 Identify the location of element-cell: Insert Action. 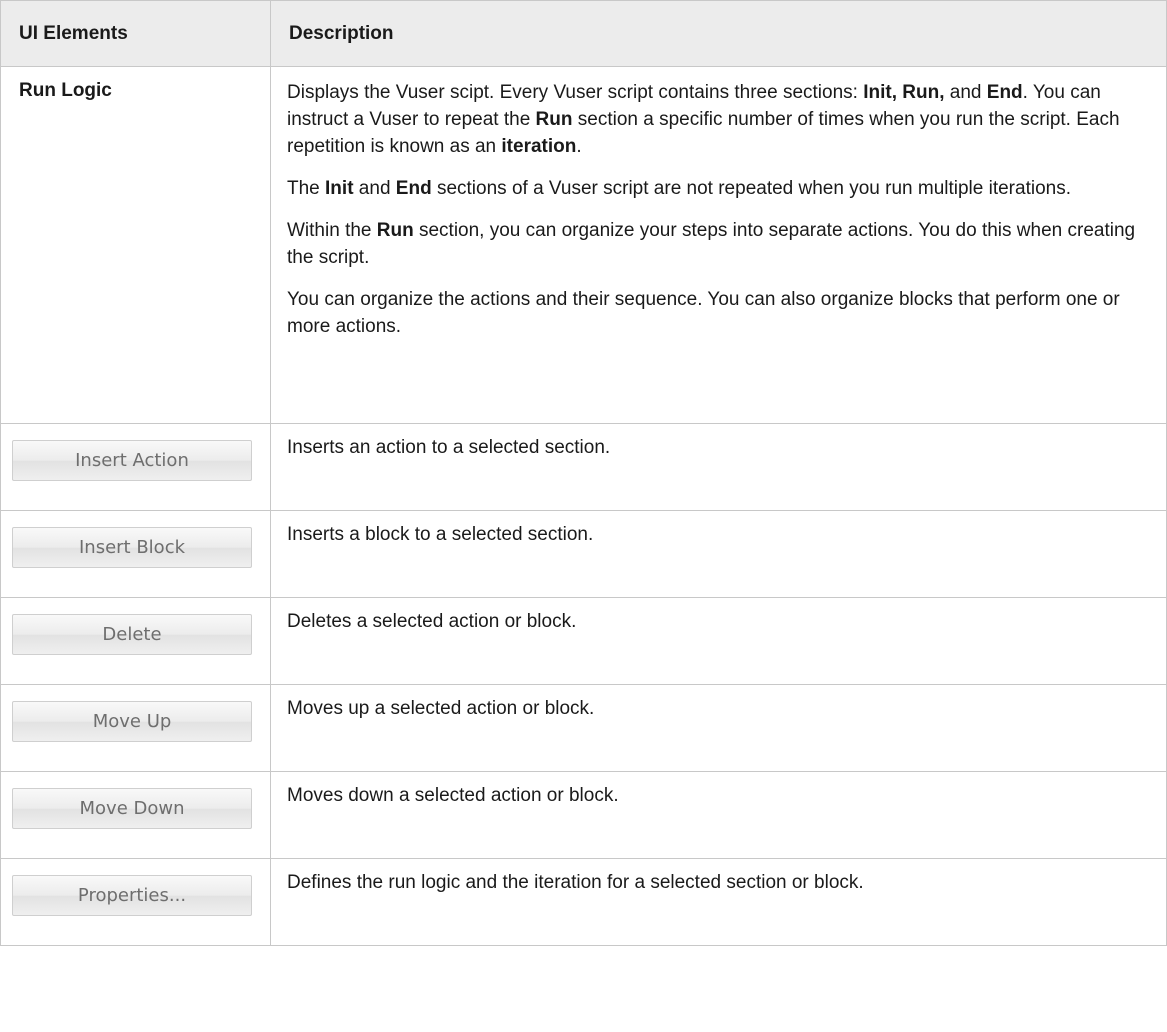
(135, 467).